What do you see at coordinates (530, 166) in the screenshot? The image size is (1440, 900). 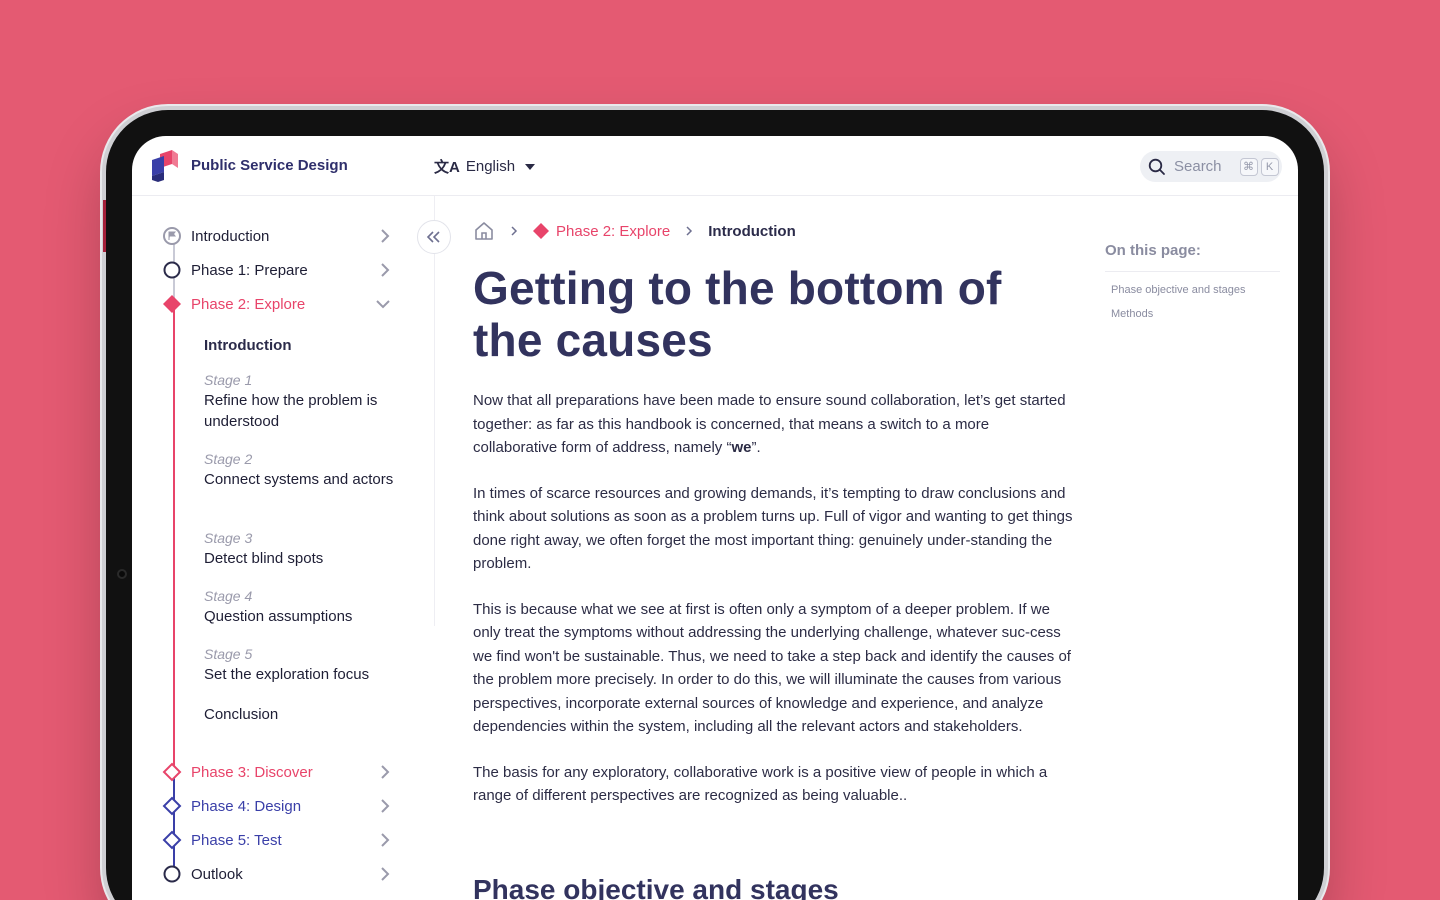 I see `caret-down-icon` at bounding box center [530, 166].